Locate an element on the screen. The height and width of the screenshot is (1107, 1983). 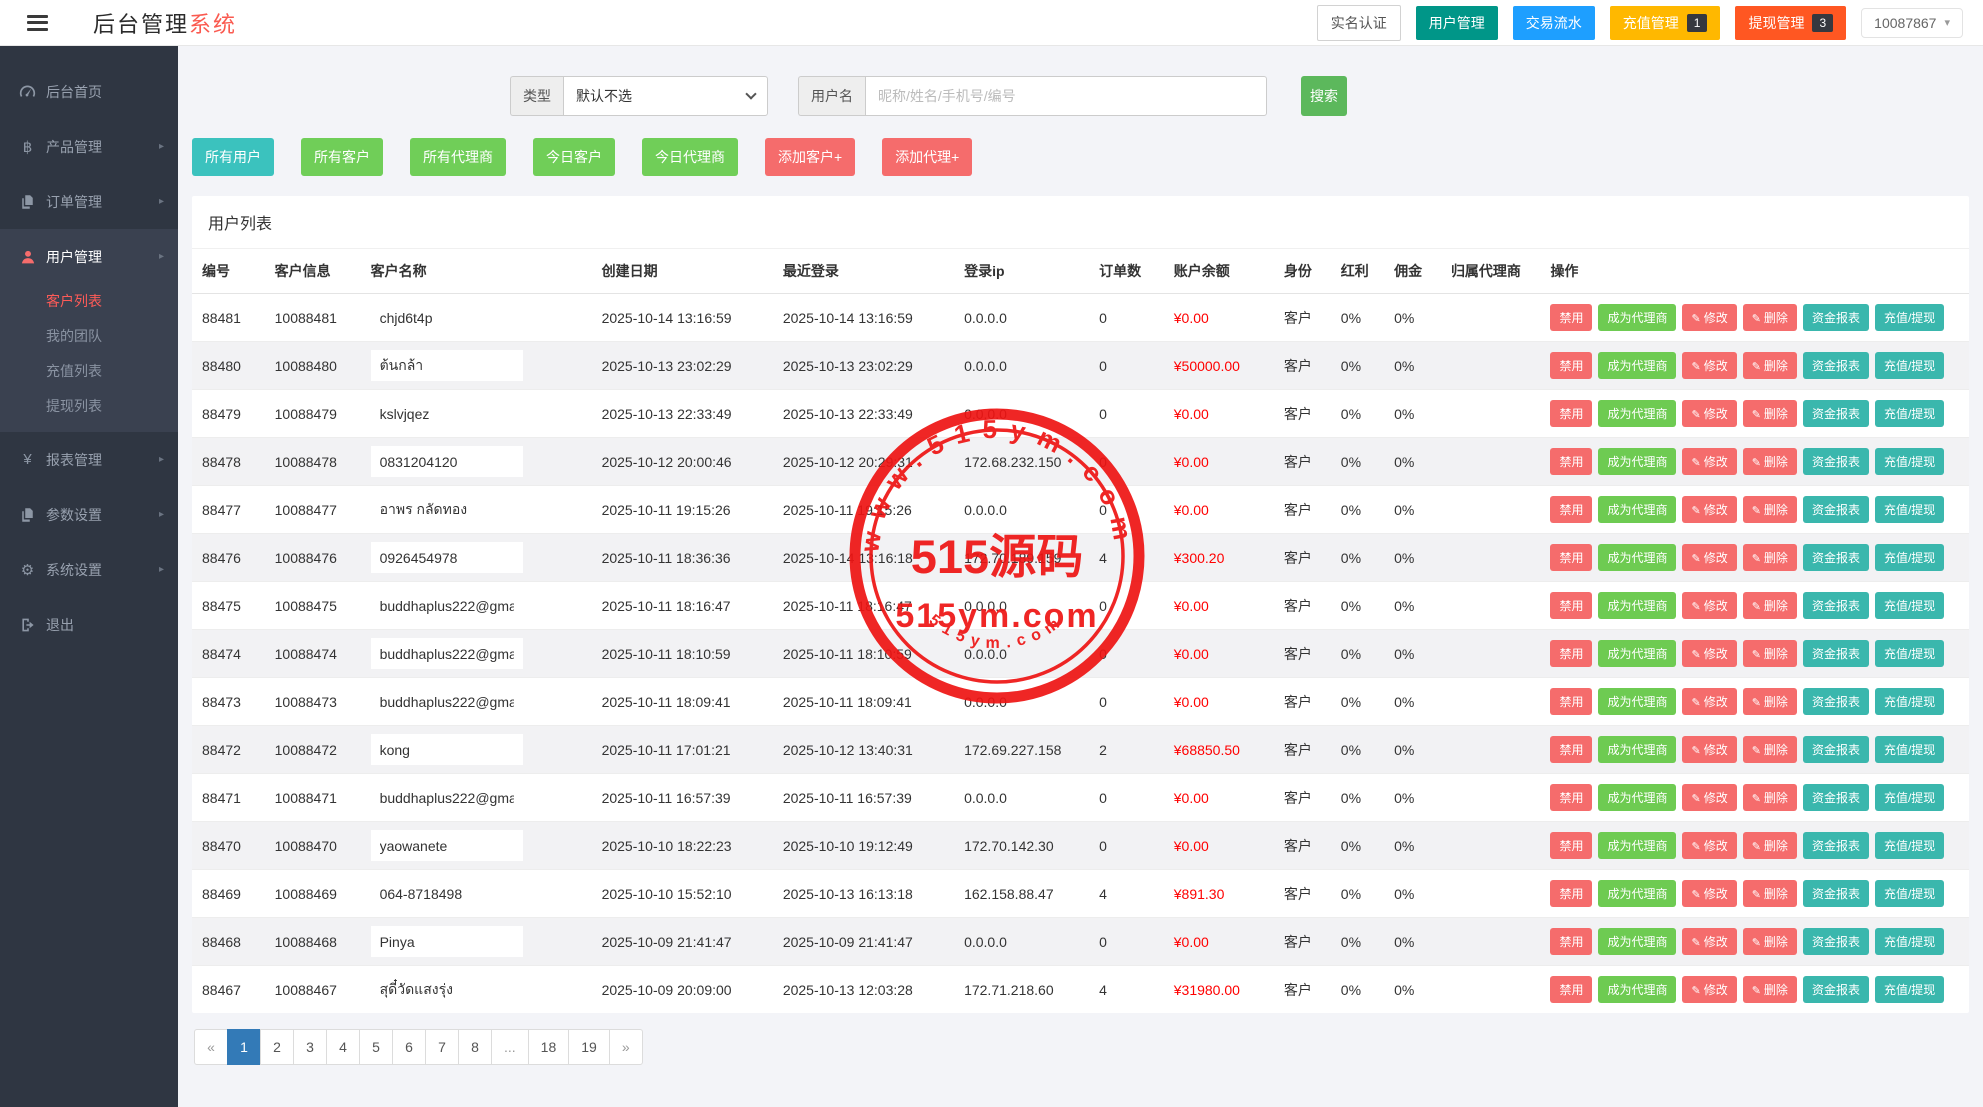
add-agent-button: 添加代理+ is located at coordinates (927, 157).